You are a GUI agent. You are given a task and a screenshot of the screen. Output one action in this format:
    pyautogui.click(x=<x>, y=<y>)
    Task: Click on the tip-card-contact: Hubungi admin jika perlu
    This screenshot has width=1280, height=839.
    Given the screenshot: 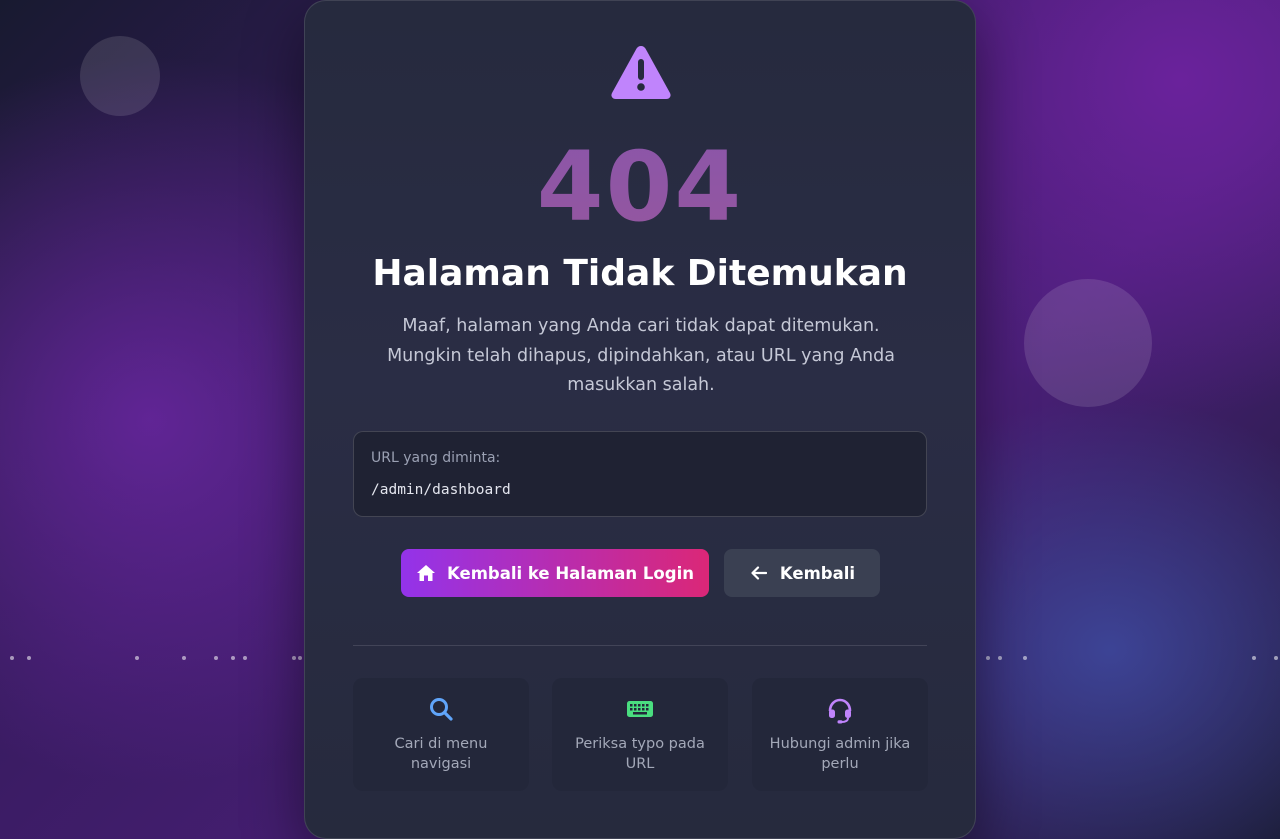 What is the action you would take?
    pyautogui.click(x=840, y=734)
    